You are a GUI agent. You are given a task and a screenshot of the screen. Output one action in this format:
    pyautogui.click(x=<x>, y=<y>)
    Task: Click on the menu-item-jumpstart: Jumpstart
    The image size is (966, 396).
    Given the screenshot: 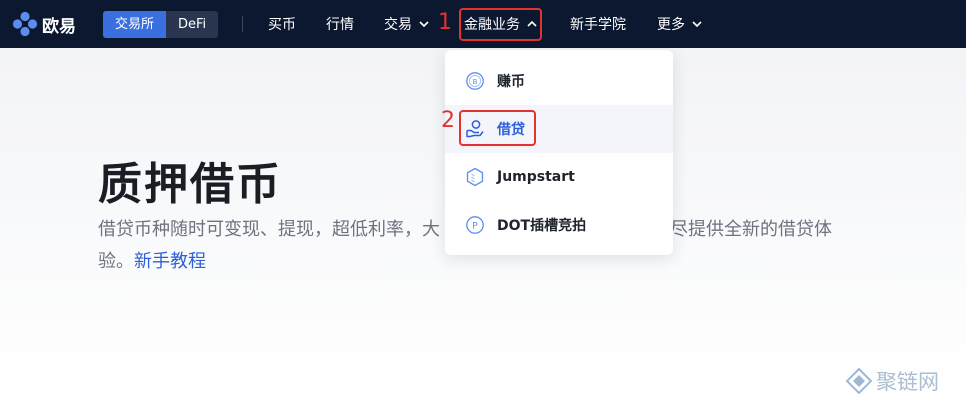 What is the action you would take?
    pyautogui.click(x=559, y=177)
    